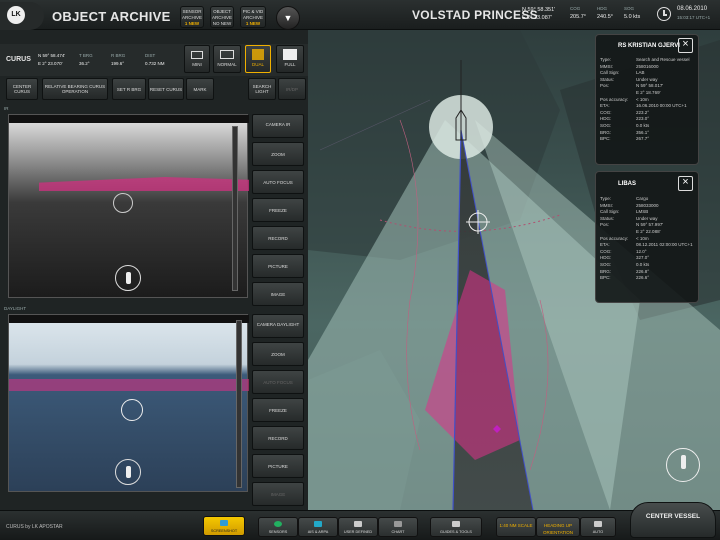 This screenshot has width=720, height=540. What do you see at coordinates (598, 524) in the screenshot?
I see `auto-icon` at bounding box center [598, 524].